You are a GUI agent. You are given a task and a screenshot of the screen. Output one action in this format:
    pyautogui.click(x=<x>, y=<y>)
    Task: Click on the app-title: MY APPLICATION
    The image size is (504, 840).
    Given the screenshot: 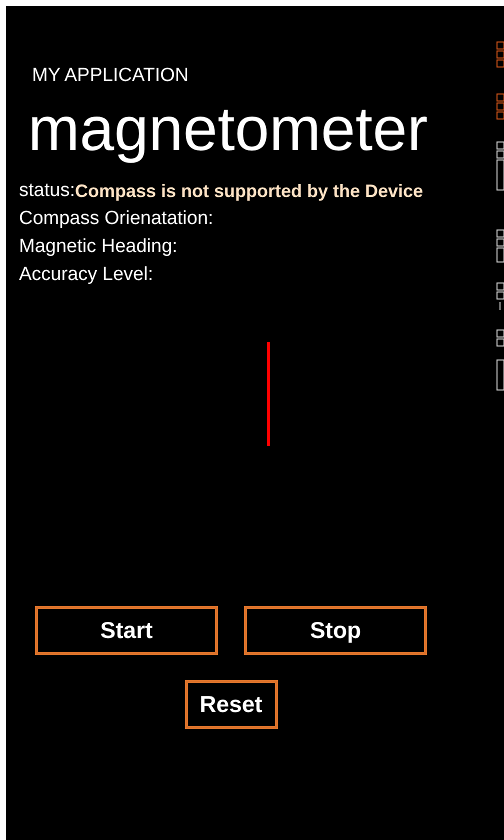 What is the action you would take?
    pyautogui.click(x=110, y=76)
    